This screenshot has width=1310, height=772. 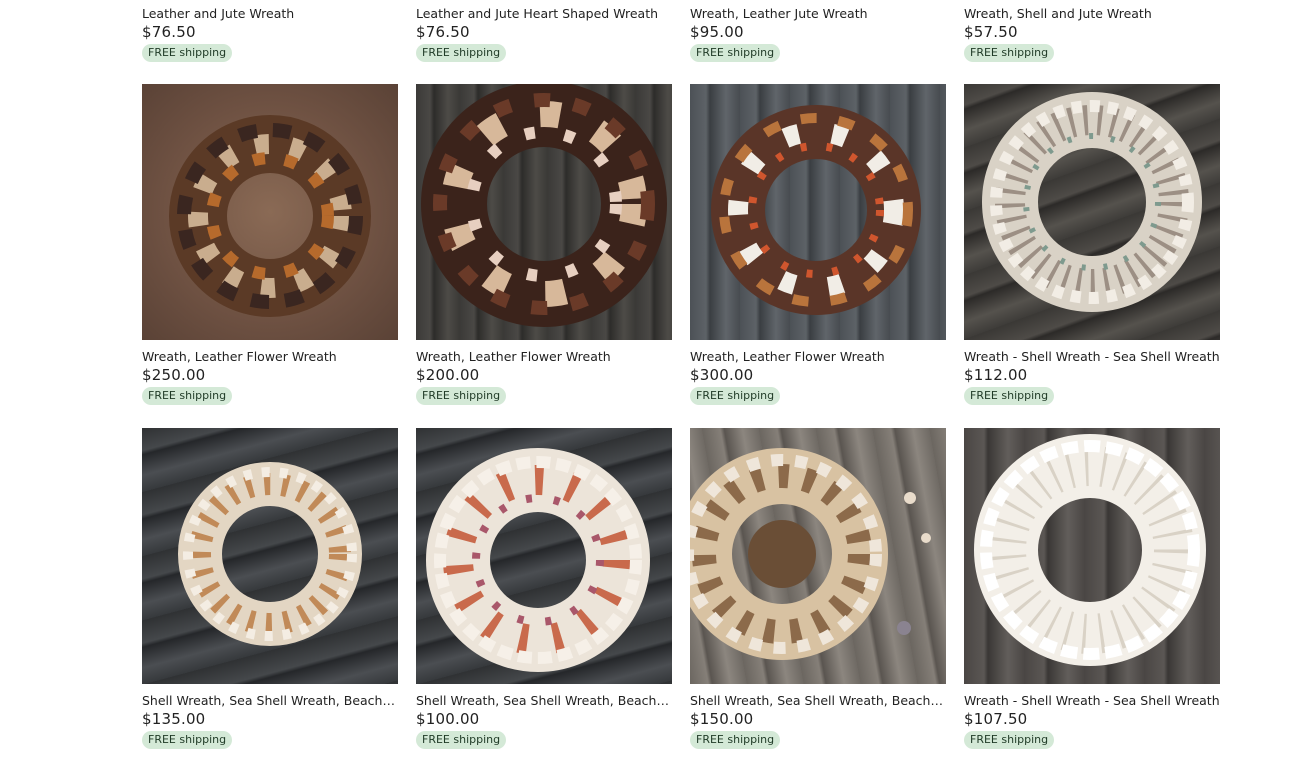 I want to click on listing-price: $250.00, so click(x=174, y=375).